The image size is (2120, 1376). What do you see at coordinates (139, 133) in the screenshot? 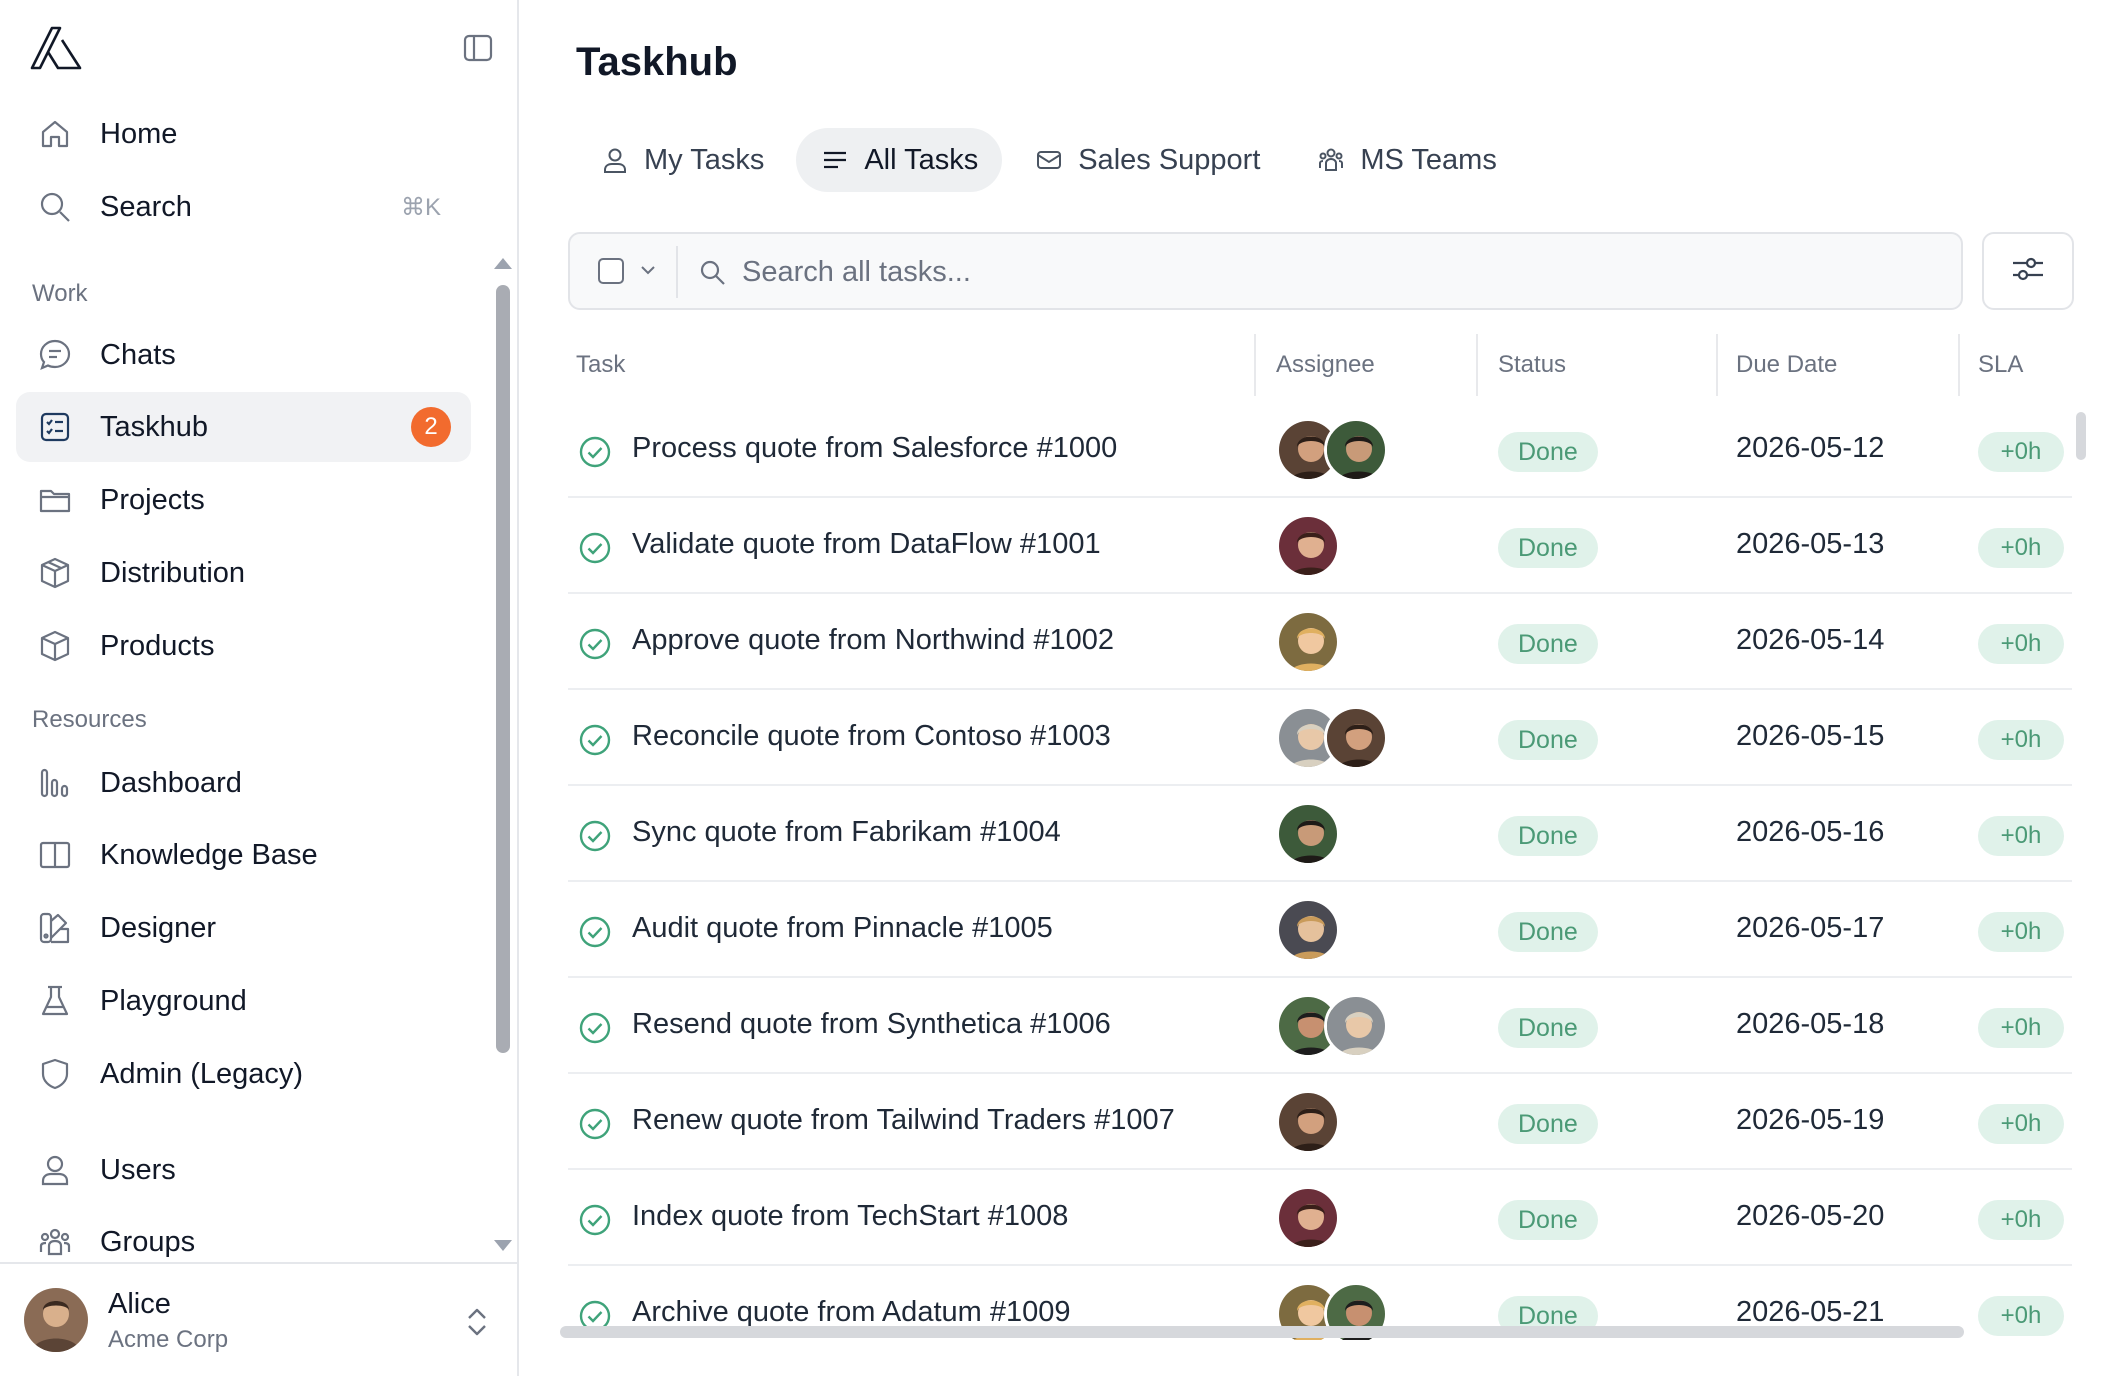
I see `sidebar-item-label: Home` at bounding box center [139, 133].